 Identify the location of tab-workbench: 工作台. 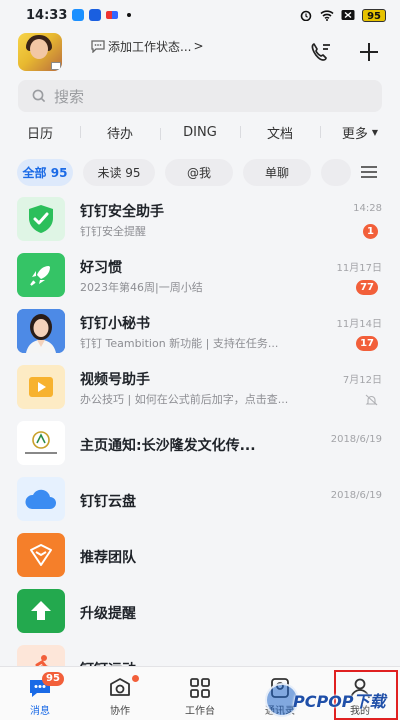
(200, 693).